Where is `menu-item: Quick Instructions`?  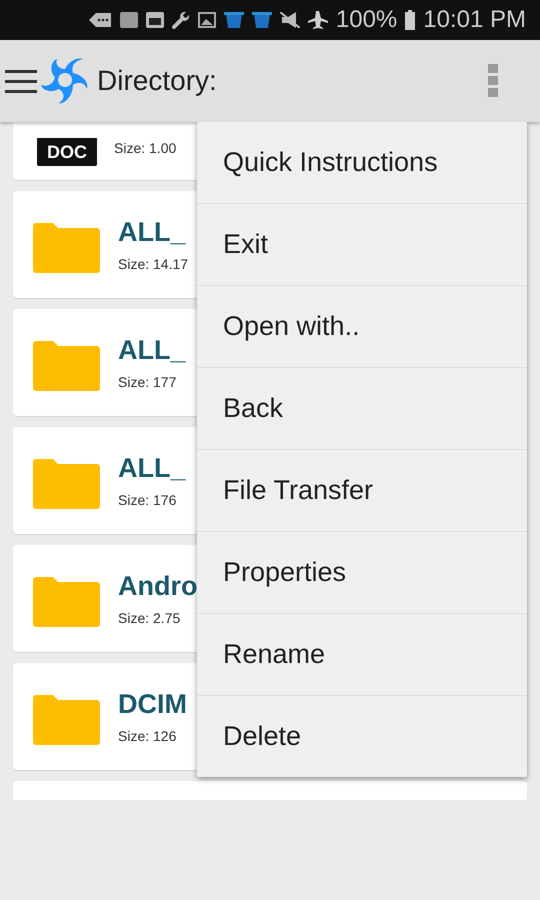
menu-item: Quick Instructions is located at coordinates (362, 163).